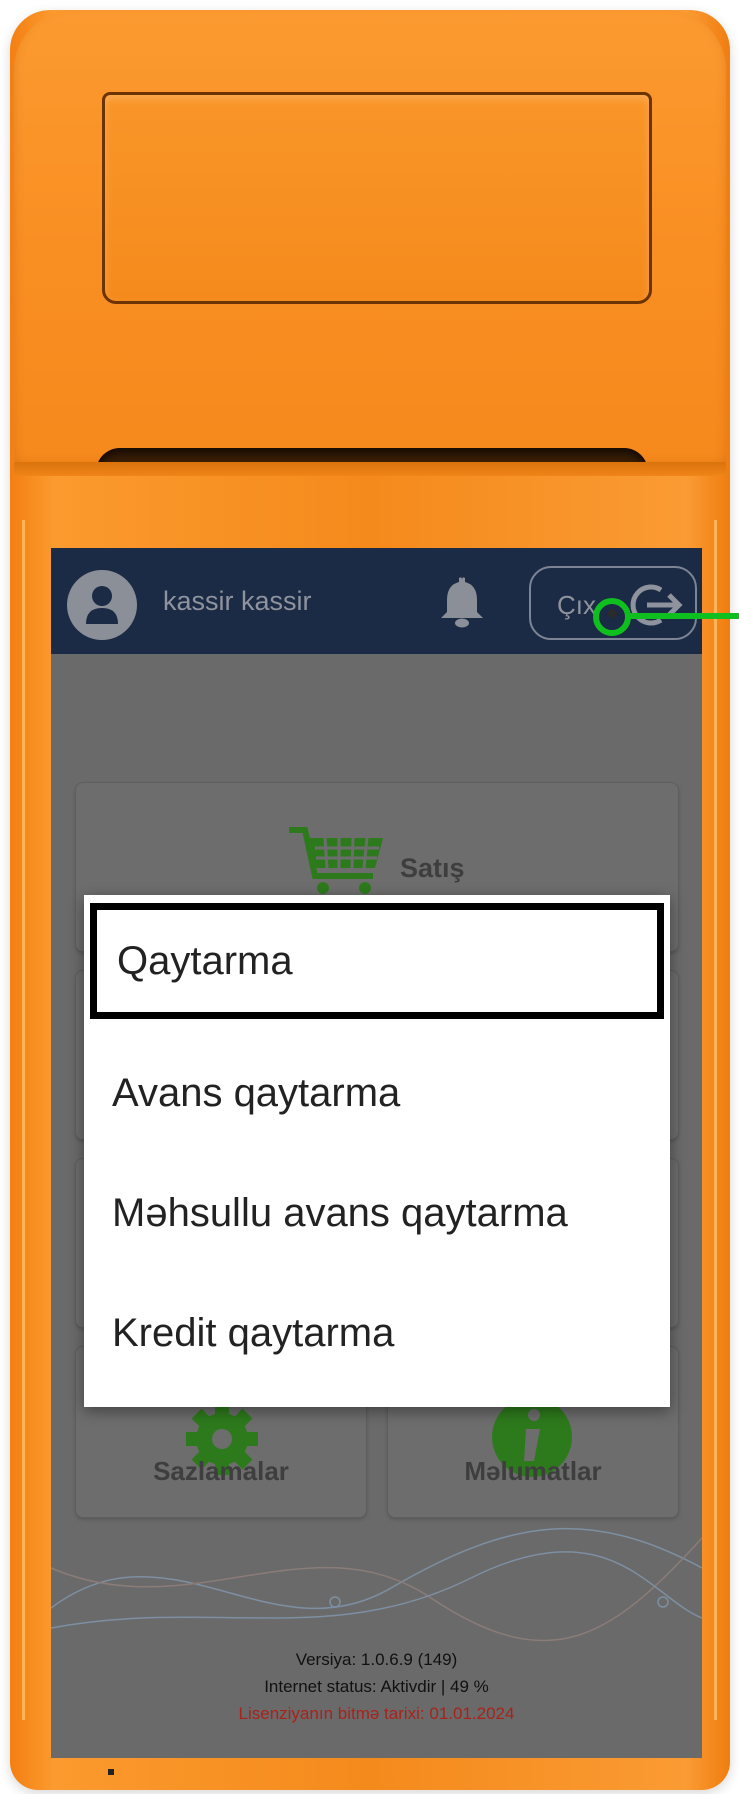  What do you see at coordinates (370, 469) in the screenshot?
I see `printer-ledge` at bounding box center [370, 469].